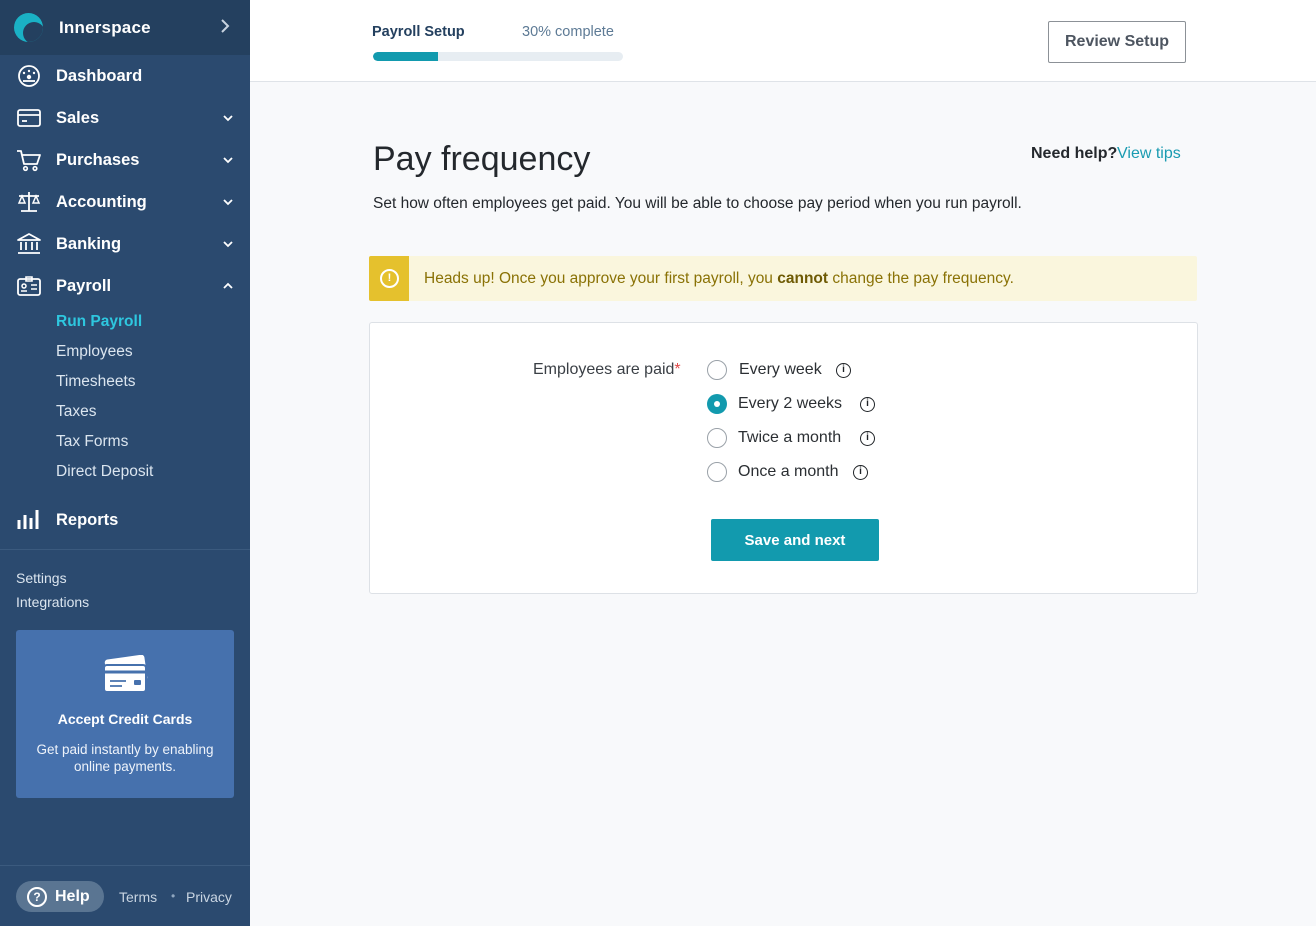  Describe the element at coordinates (105, 27) in the screenshot. I see `workspace-name: Innerspace` at that location.